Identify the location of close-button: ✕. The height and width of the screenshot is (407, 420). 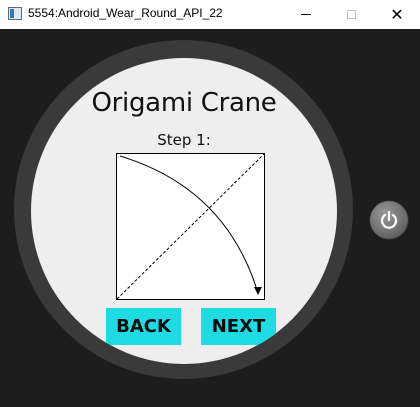
(397, 14).